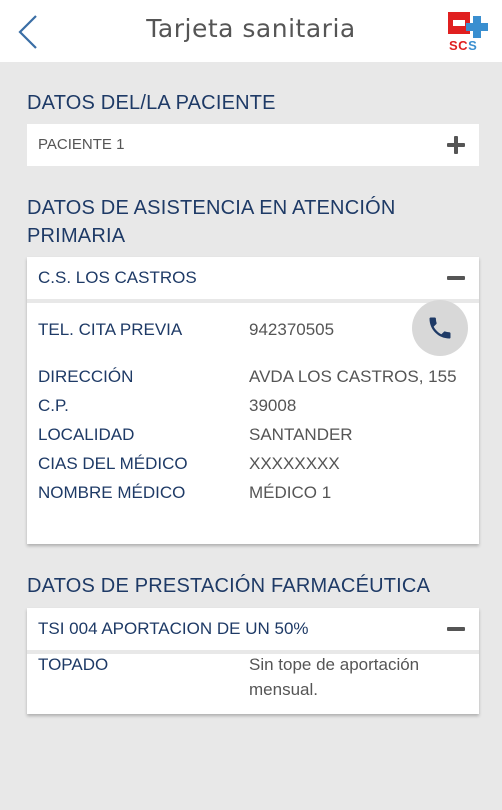 Image resolution: width=502 pixels, height=810 pixels. I want to click on page-title: Tarjeta sanitaria, so click(251, 28).